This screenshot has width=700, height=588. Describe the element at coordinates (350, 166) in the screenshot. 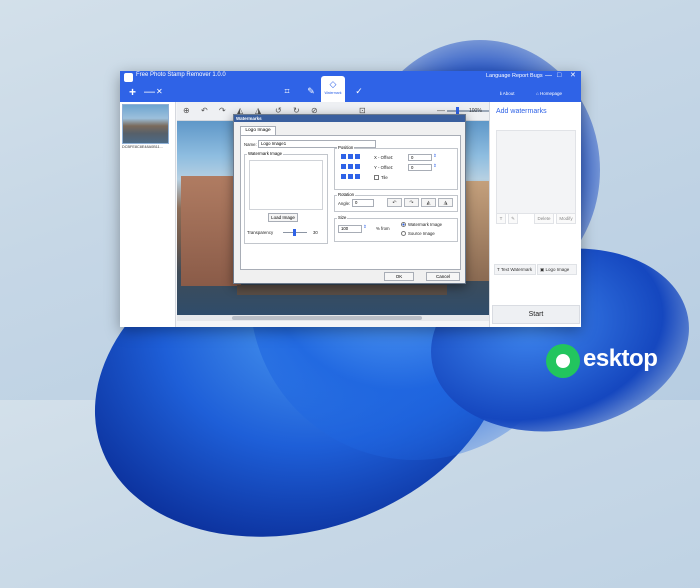

I see `position-center` at that location.